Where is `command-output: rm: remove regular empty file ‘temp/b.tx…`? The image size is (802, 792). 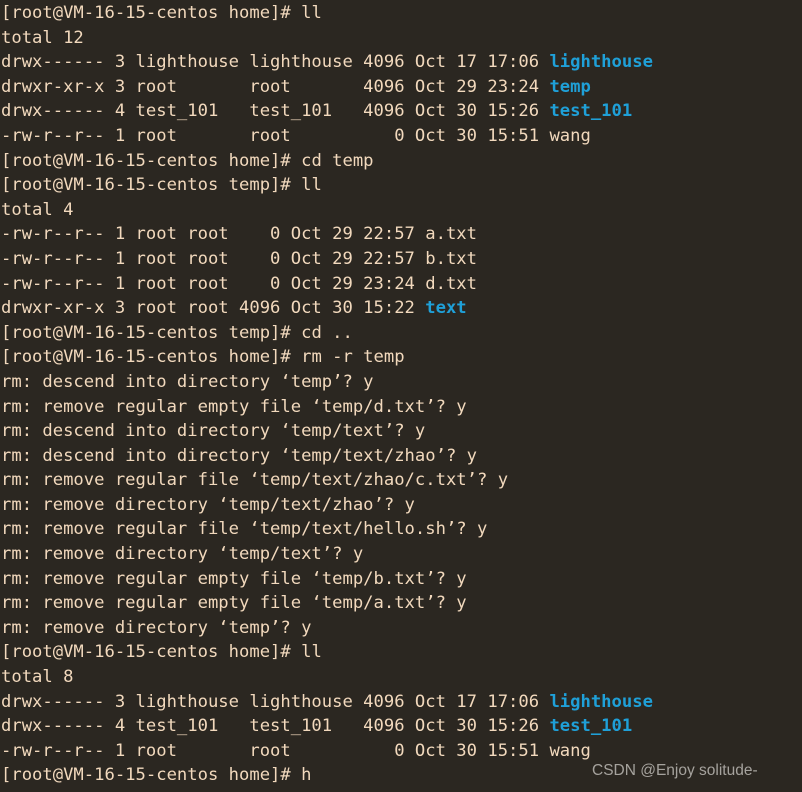
command-output: rm: remove regular empty file ‘temp/b.tx… is located at coordinates (234, 578).